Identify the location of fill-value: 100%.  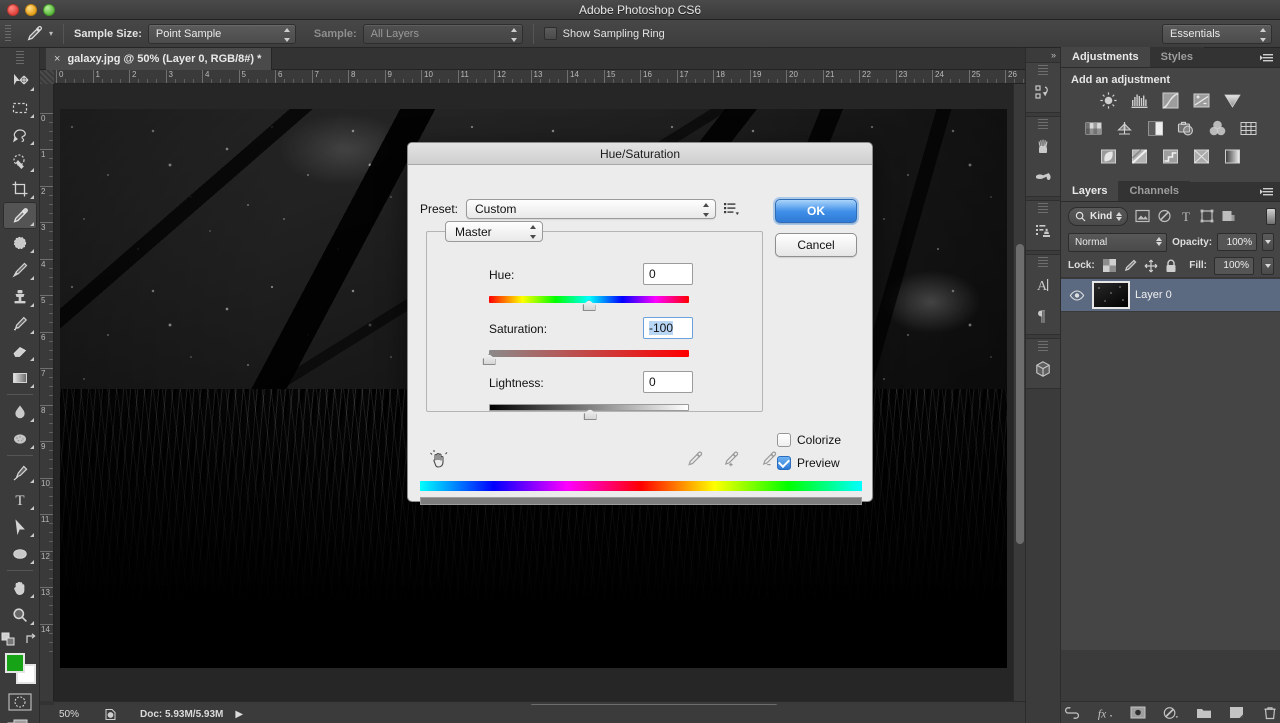
(1234, 265).